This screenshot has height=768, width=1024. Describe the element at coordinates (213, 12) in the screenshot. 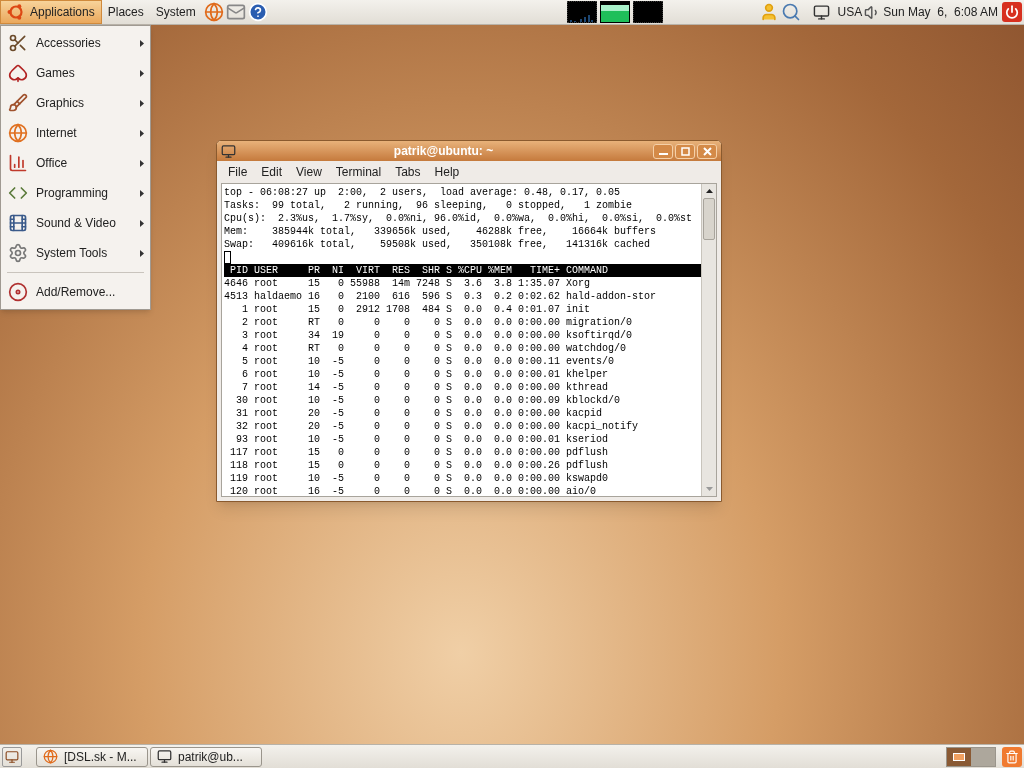

I see `web-browser-icon` at that location.